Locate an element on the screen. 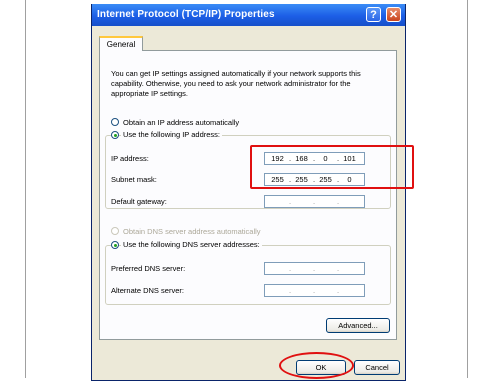  preferred-dns-field: . . . is located at coordinates (314, 268).